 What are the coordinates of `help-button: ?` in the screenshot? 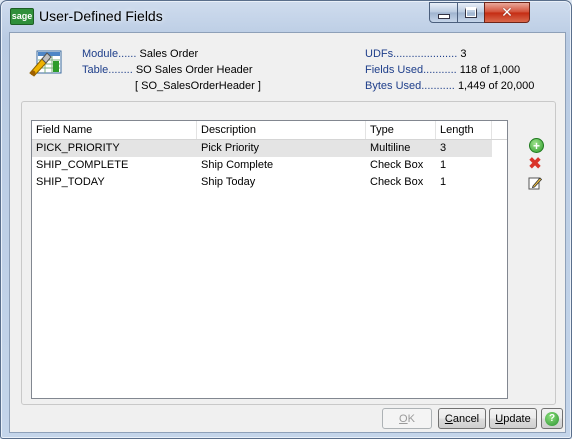 It's located at (552, 418).